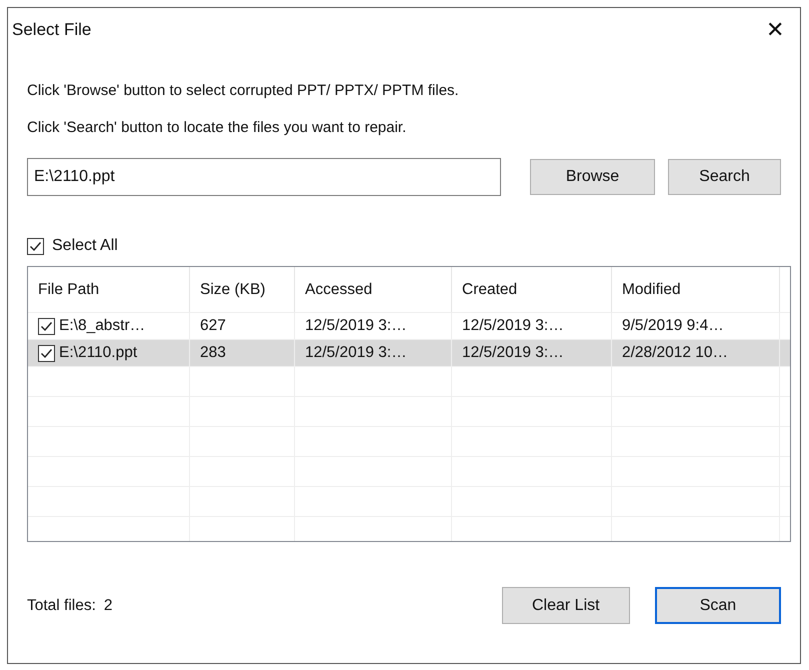 This screenshot has width=809, height=670. What do you see at coordinates (696, 289) in the screenshot?
I see `column-header: Modified` at bounding box center [696, 289].